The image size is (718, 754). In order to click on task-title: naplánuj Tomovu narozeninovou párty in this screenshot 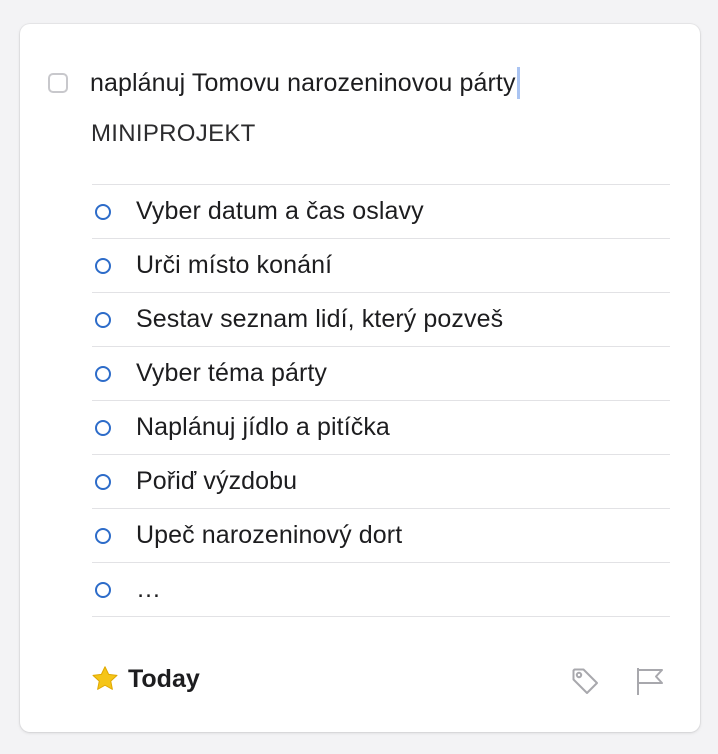, I will do `click(303, 82)`.